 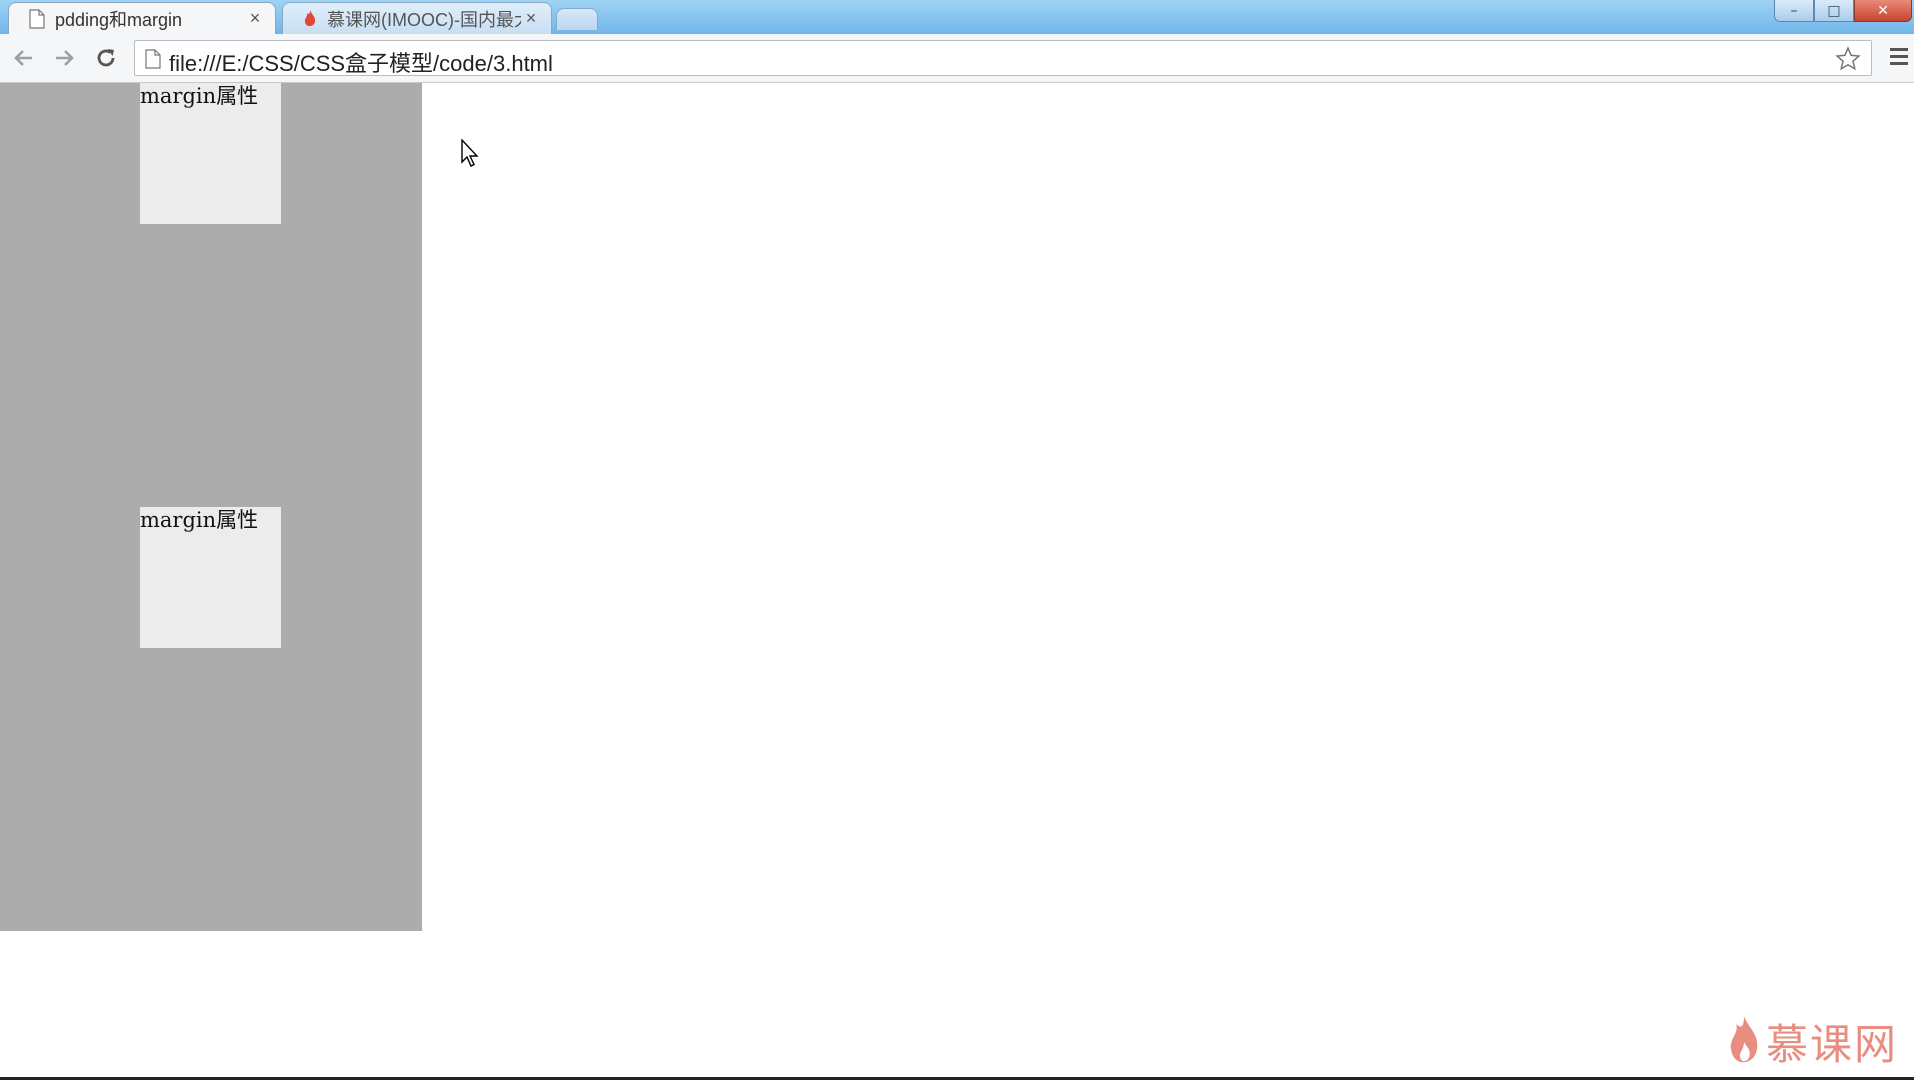 I want to click on new-tab-button, so click(x=577, y=19).